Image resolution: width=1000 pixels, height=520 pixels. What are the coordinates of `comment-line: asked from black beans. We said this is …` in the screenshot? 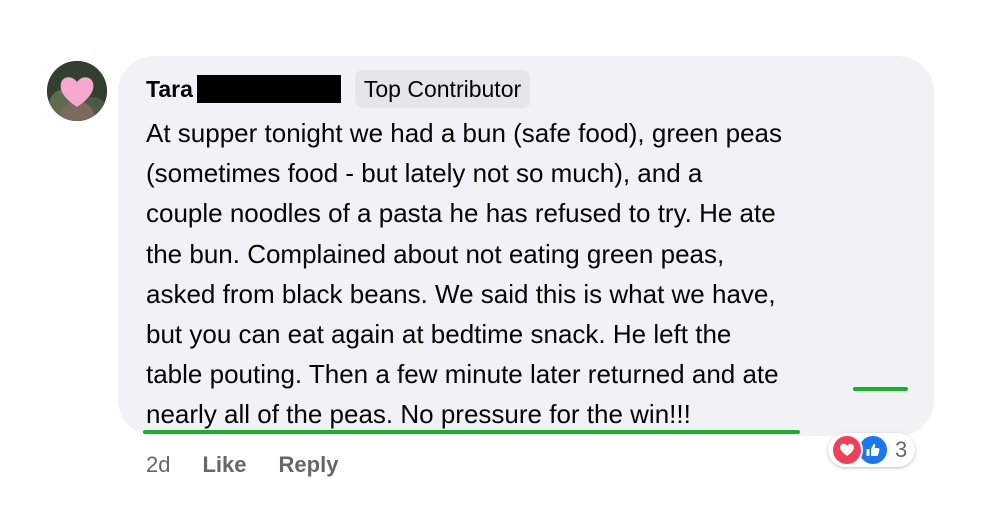 It's located at (461, 293).